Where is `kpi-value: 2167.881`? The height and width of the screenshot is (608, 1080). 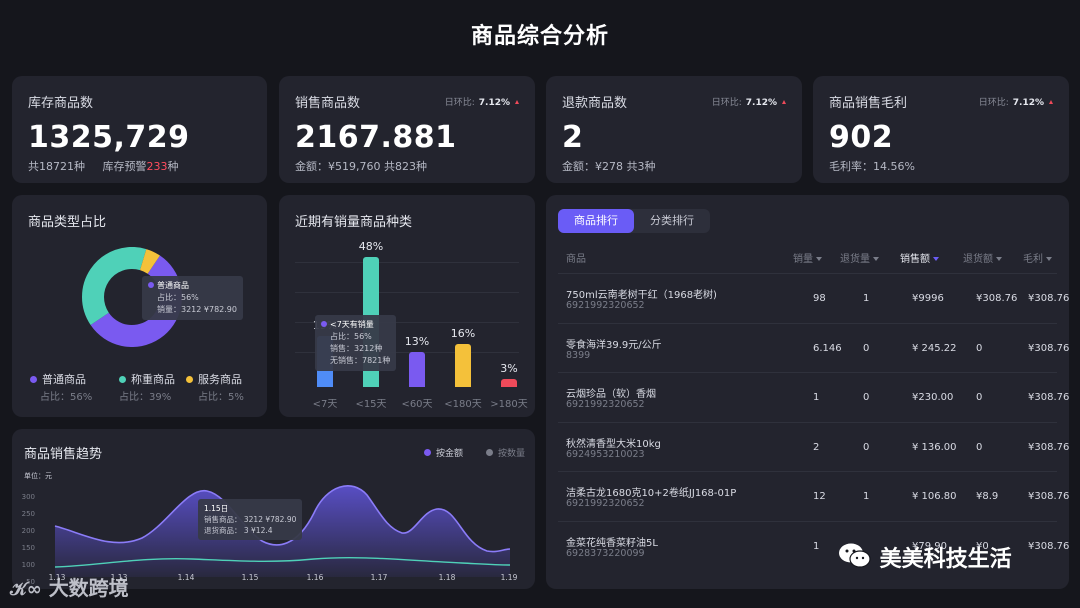
kpi-value: 2167.881 is located at coordinates (376, 137).